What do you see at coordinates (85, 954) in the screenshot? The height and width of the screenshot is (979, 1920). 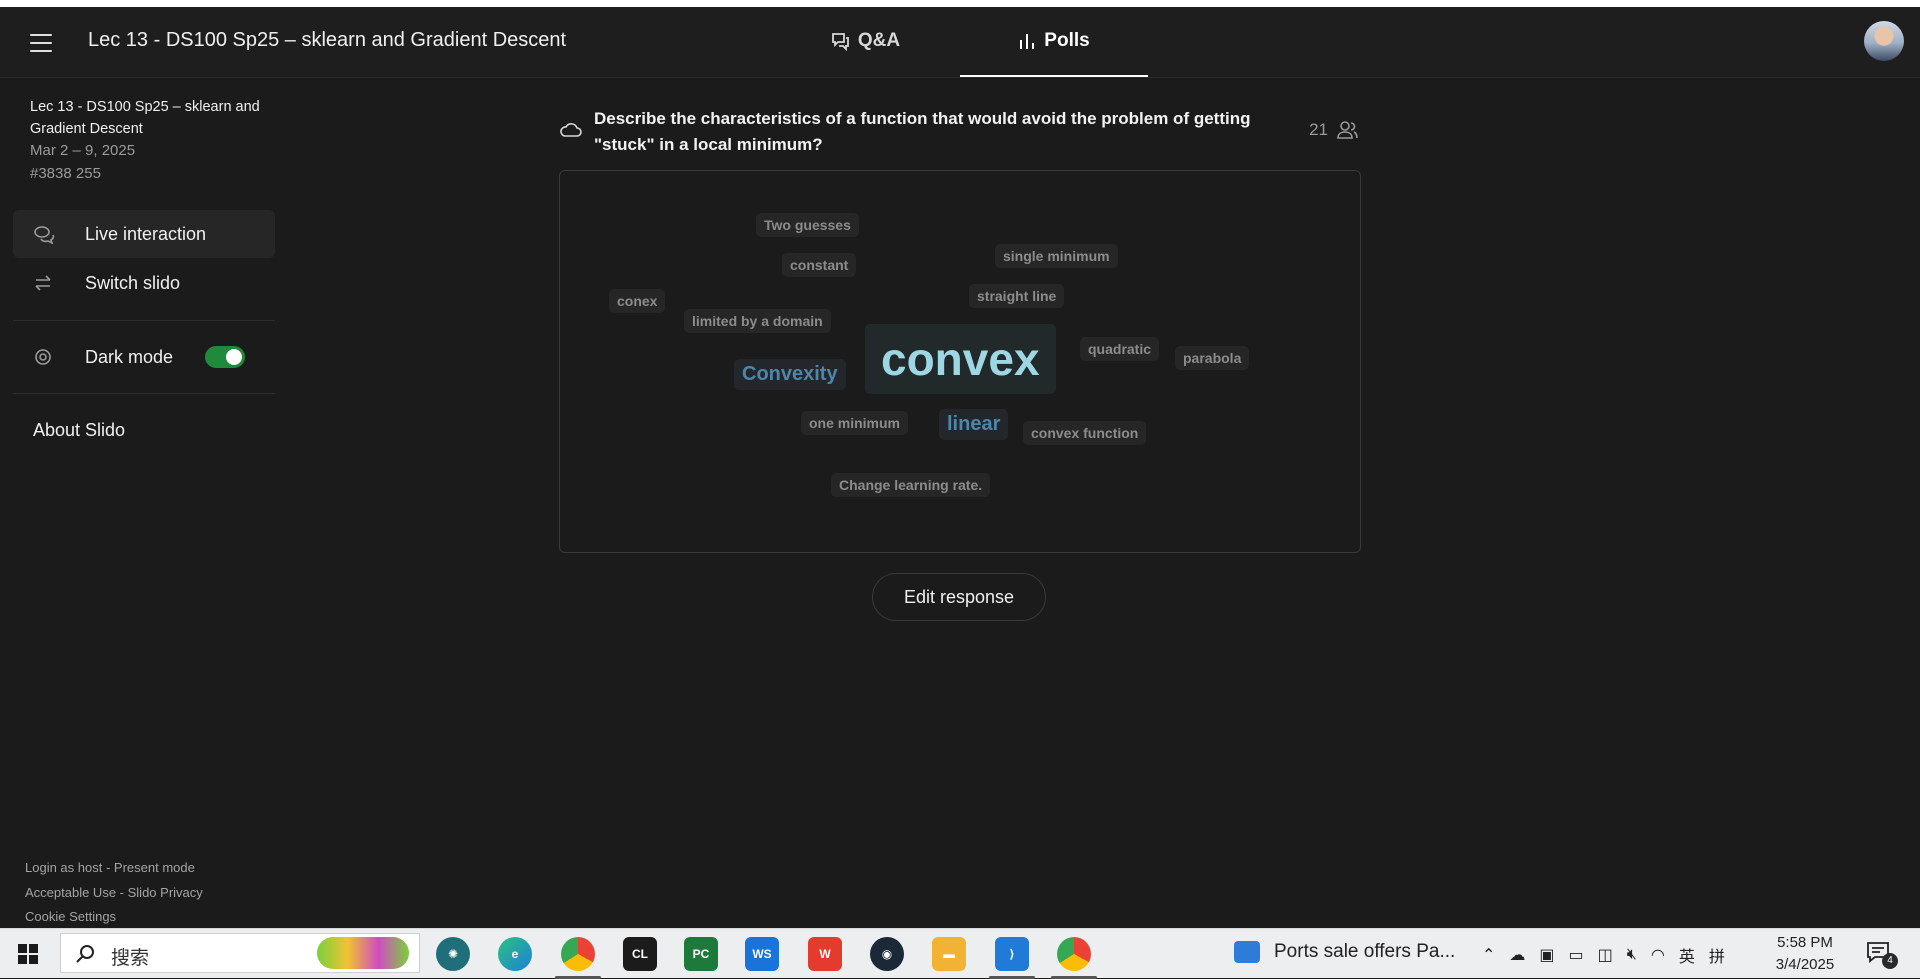 I see `search-icon` at bounding box center [85, 954].